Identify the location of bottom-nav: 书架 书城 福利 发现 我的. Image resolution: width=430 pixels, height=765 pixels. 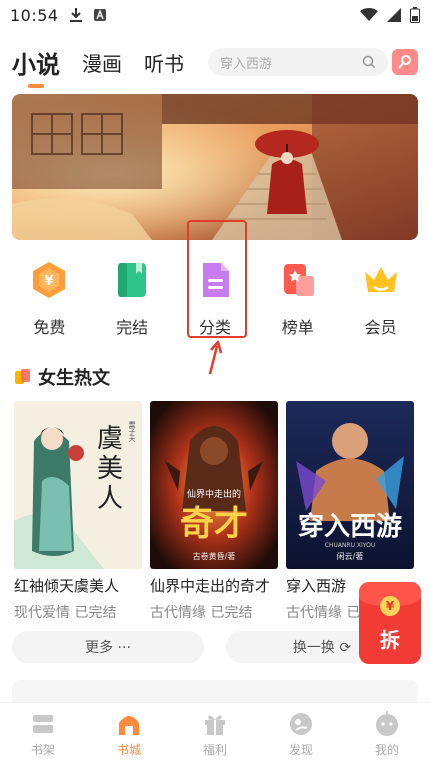
(215, 733).